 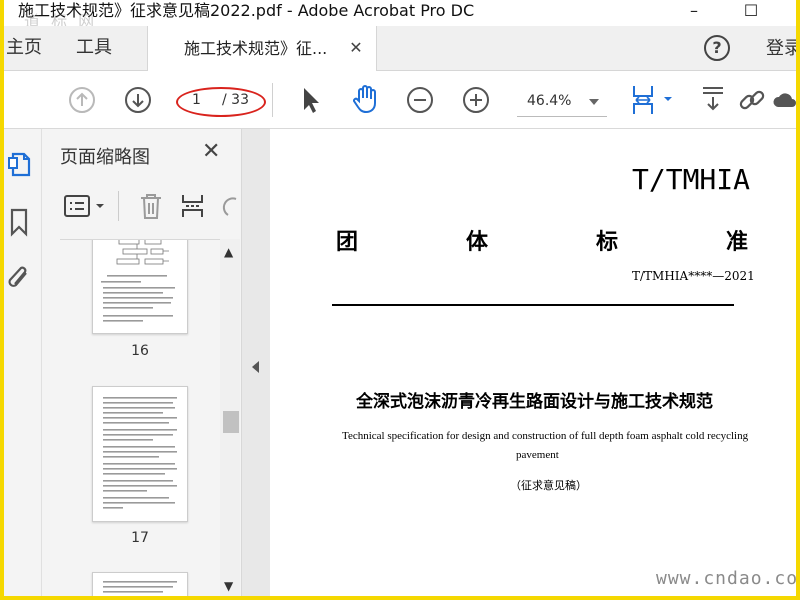 What do you see at coordinates (477, 242) in the screenshot?
I see `standard-type-char: 体` at bounding box center [477, 242].